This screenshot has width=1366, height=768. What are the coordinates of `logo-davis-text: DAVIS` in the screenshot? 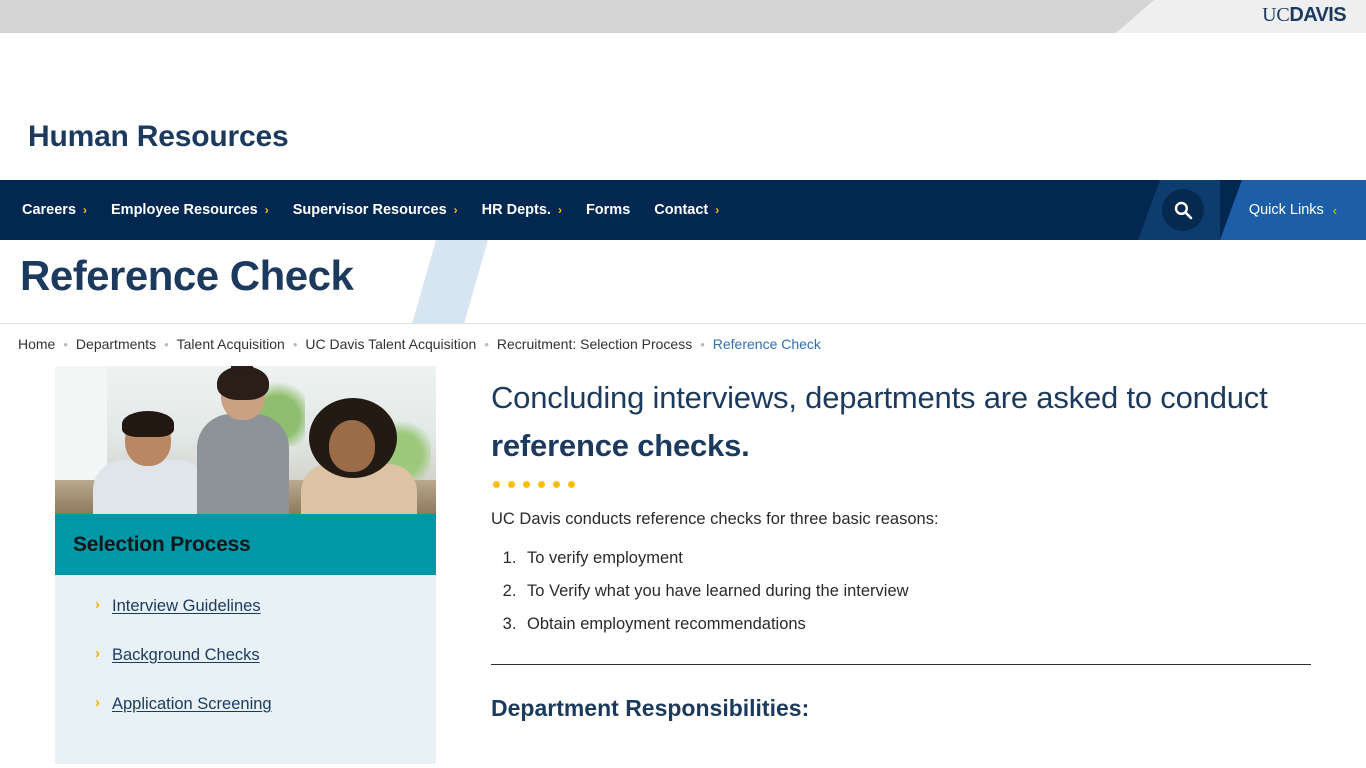 It's located at (1317, 15).